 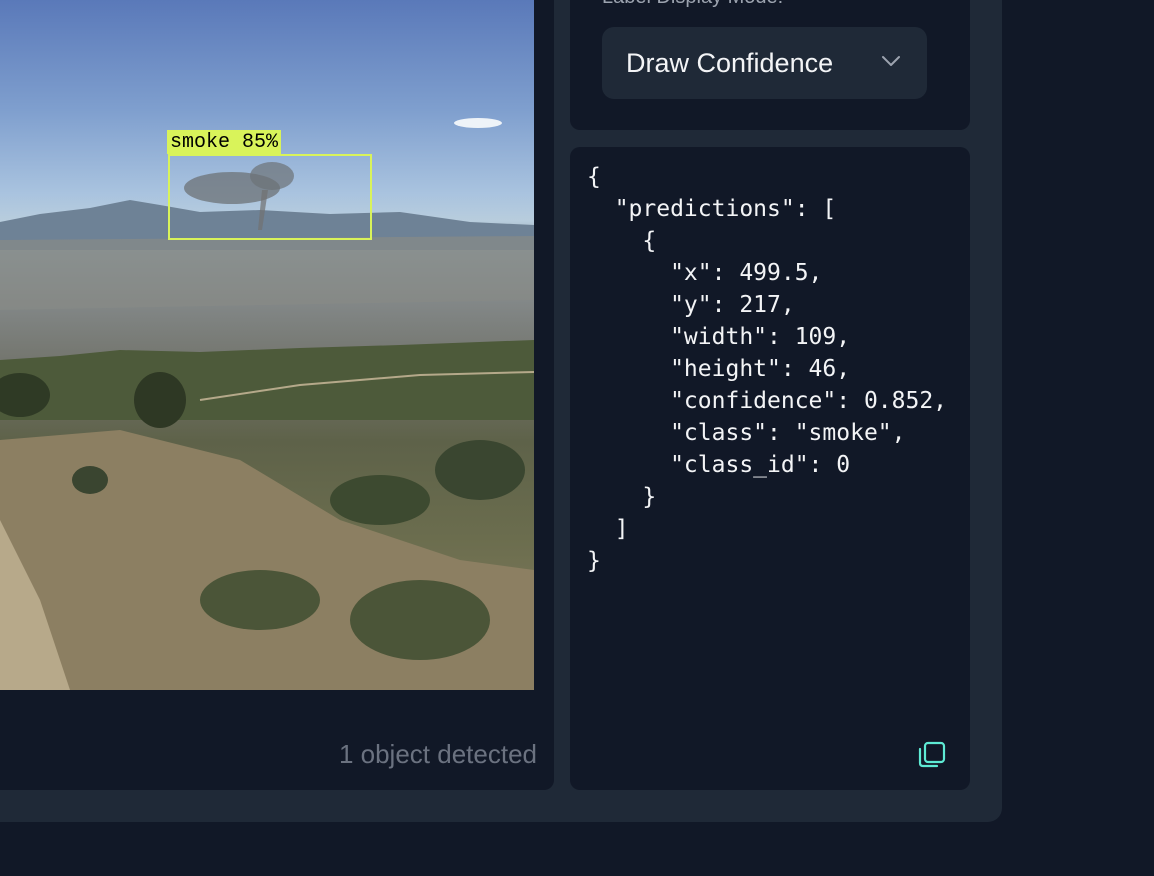 I want to click on chevron-down-icon, so click(x=891, y=61).